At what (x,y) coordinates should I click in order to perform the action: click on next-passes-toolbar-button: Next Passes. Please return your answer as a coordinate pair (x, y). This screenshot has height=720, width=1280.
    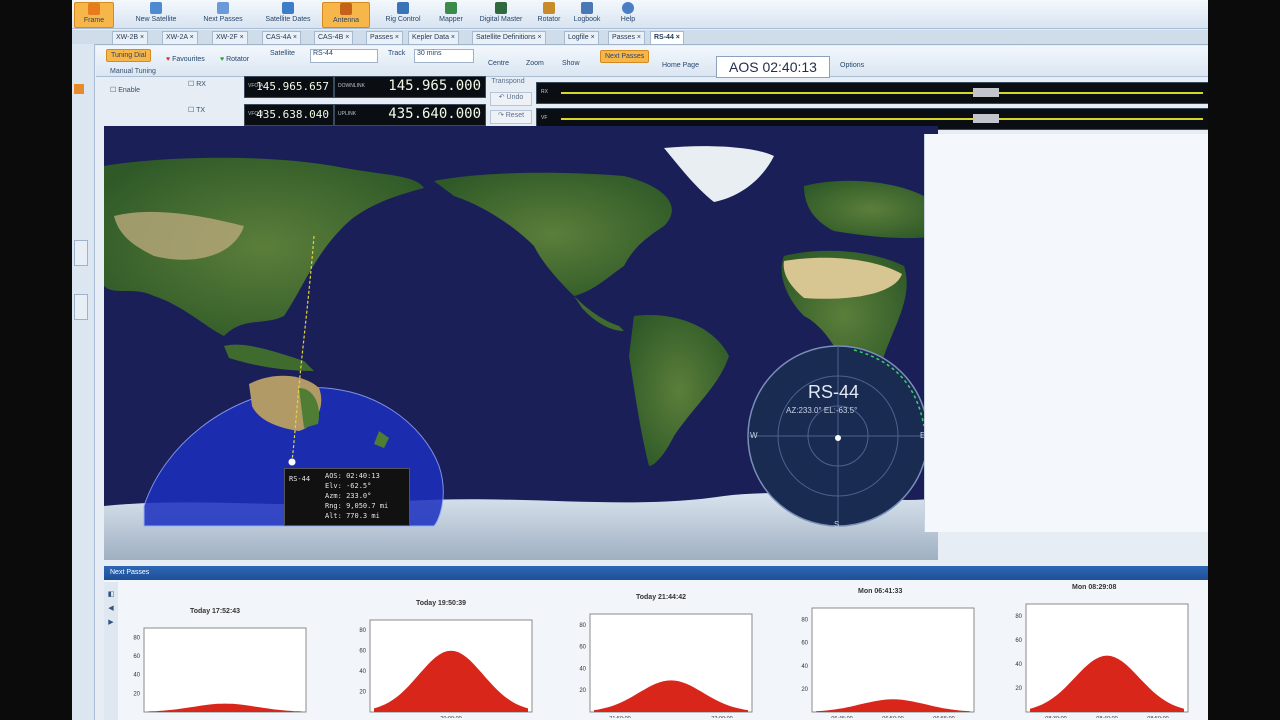
    Looking at the image, I should click on (625, 56).